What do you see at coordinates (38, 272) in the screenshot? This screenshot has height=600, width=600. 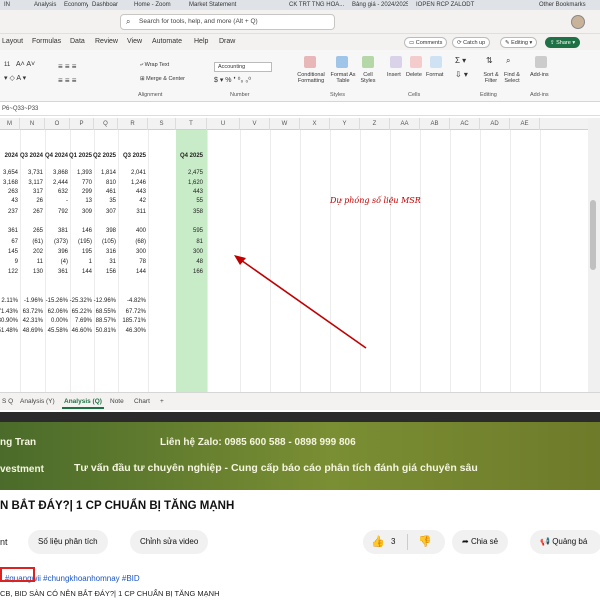 I see `data-cell: 130` at bounding box center [38, 272].